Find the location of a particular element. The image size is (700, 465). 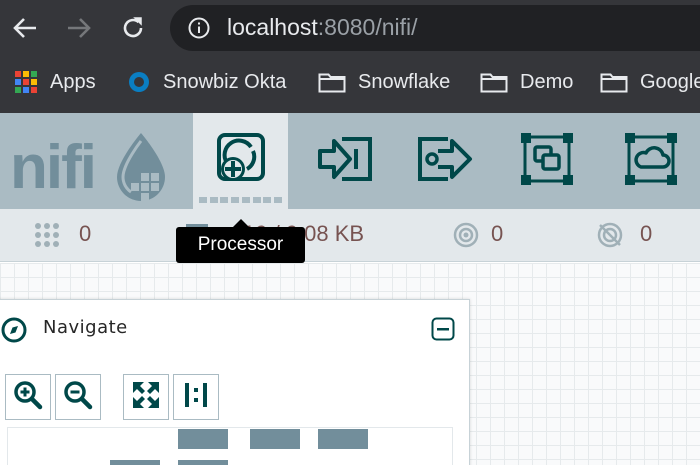

input-port-icon is located at coordinates (345, 161).